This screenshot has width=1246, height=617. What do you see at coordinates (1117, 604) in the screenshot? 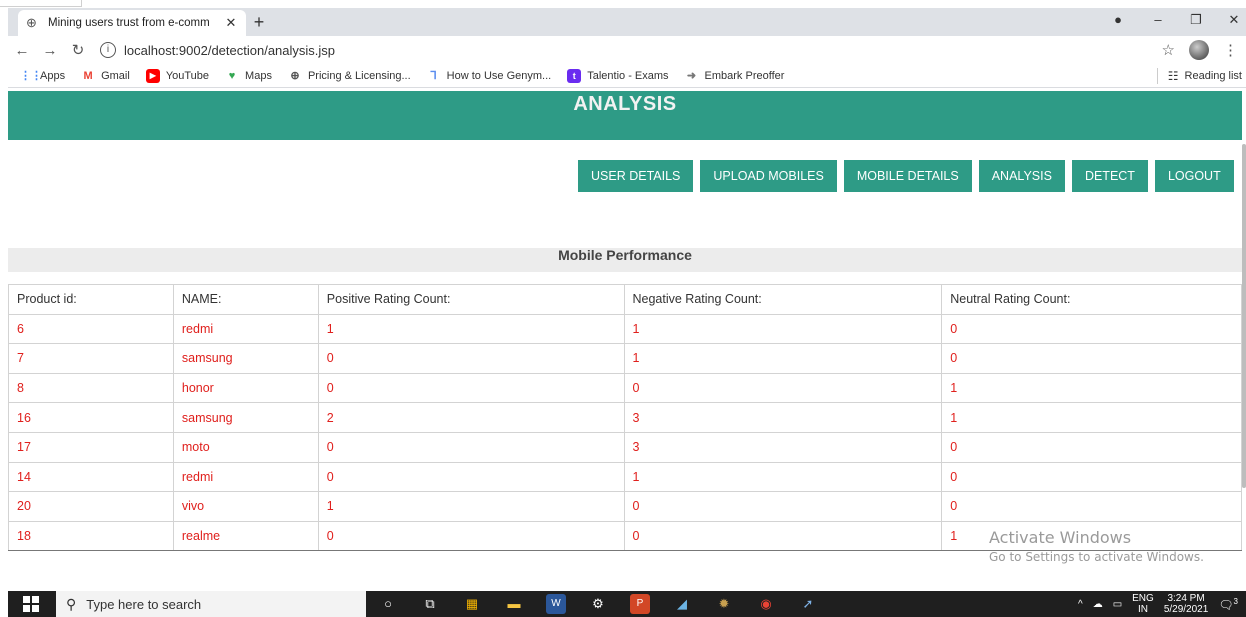
I see `battery-icon: ▭` at bounding box center [1117, 604].